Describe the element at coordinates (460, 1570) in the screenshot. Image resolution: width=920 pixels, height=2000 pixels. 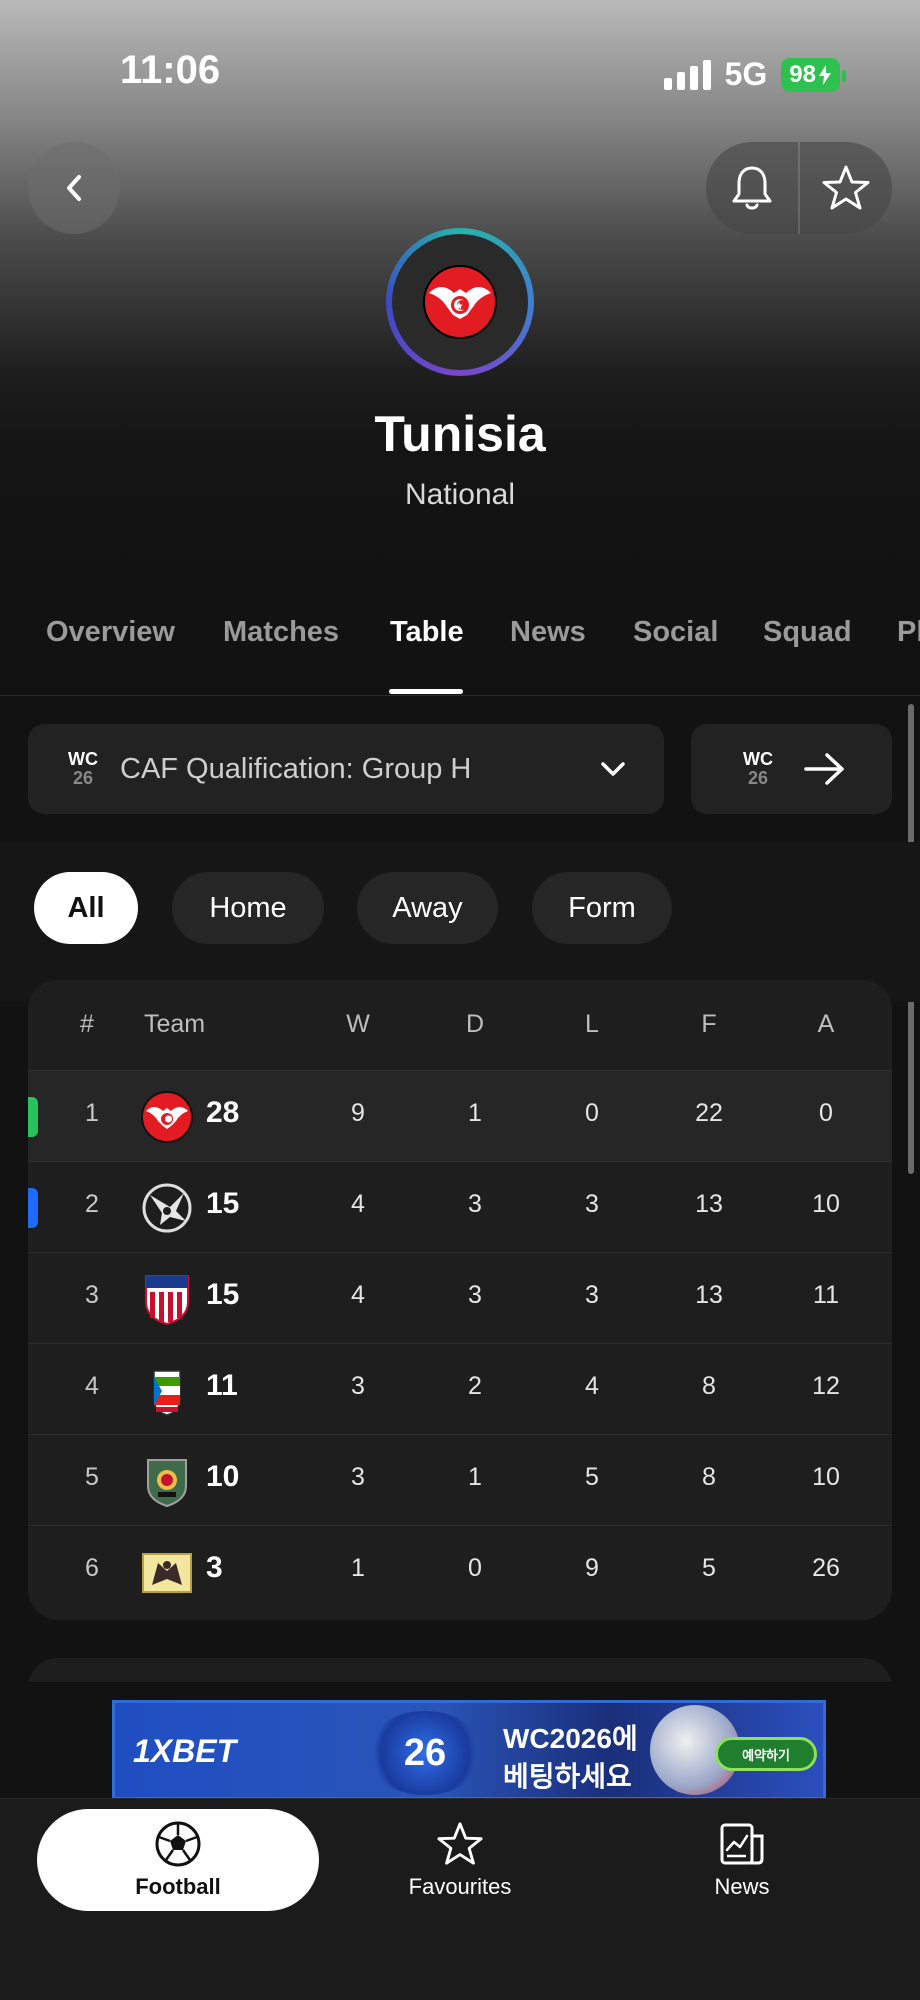
I see `table-row: 6 3 1 0 9 5 26` at that location.